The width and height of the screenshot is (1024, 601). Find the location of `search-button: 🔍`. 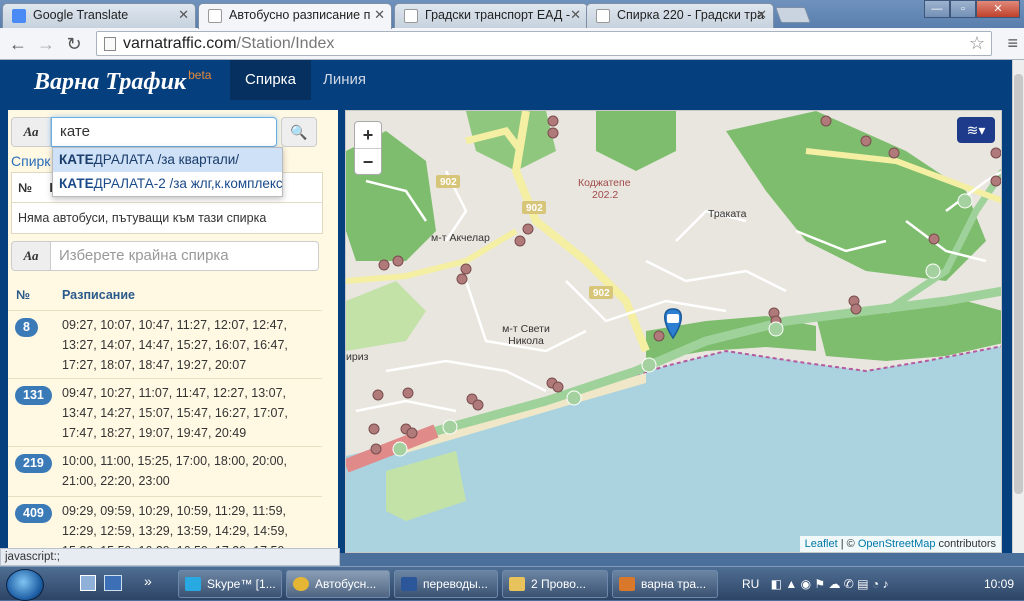

search-button: 🔍 is located at coordinates (299, 132).